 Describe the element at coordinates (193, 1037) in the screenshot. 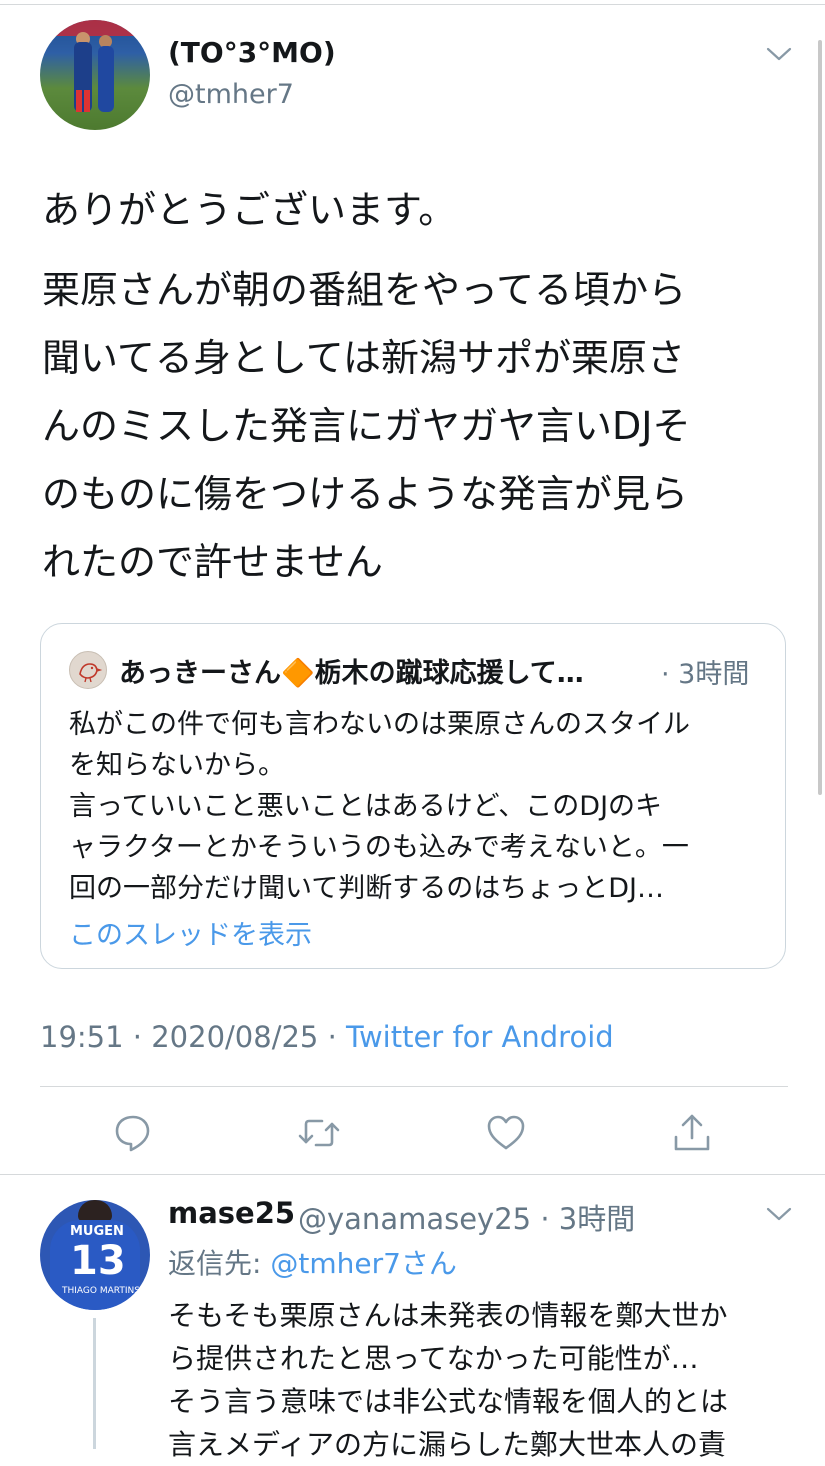

I see `tweet-timestamp: 19:51 · 2020/08/25 ·` at that location.